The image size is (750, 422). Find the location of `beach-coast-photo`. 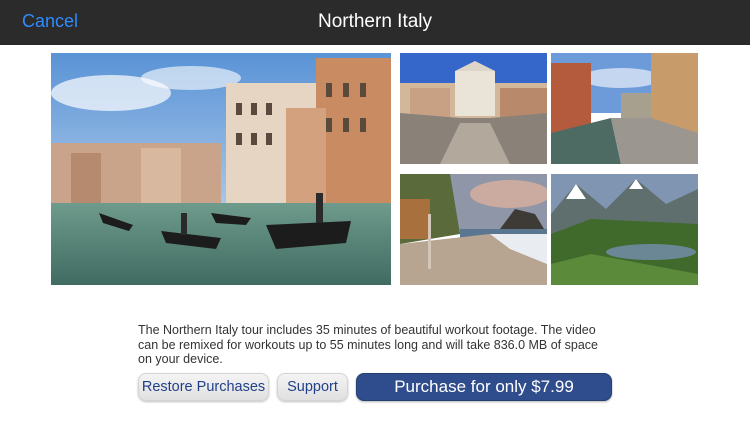

beach-coast-photo is located at coordinates (473, 229).